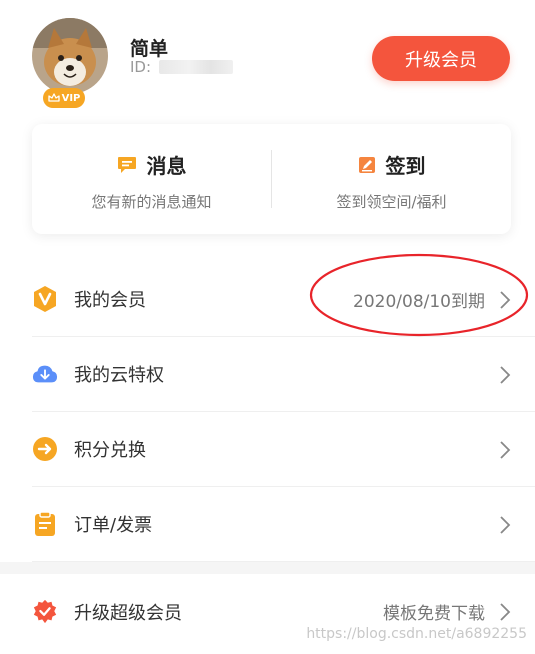 The width and height of the screenshot is (535, 654). What do you see at coordinates (141, 67) in the screenshot?
I see `user-id-label: ID:` at bounding box center [141, 67].